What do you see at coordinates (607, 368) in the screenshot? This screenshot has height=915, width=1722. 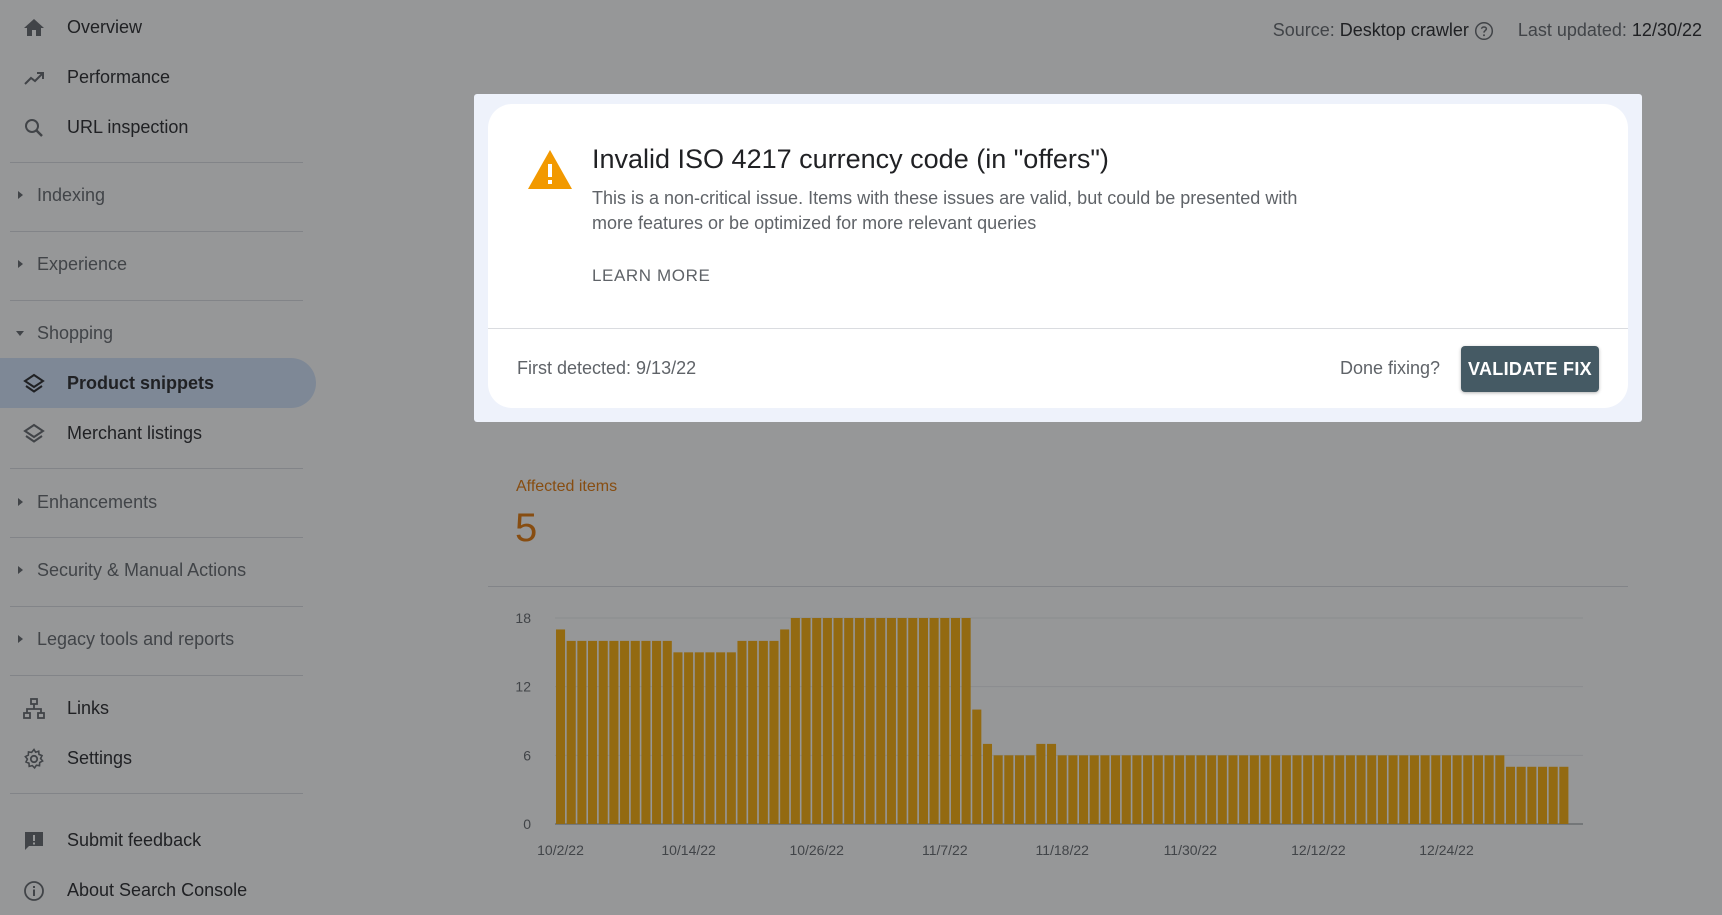 I see `first-detected-text: First detected: 9/13/22` at bounding box center [607, 368].